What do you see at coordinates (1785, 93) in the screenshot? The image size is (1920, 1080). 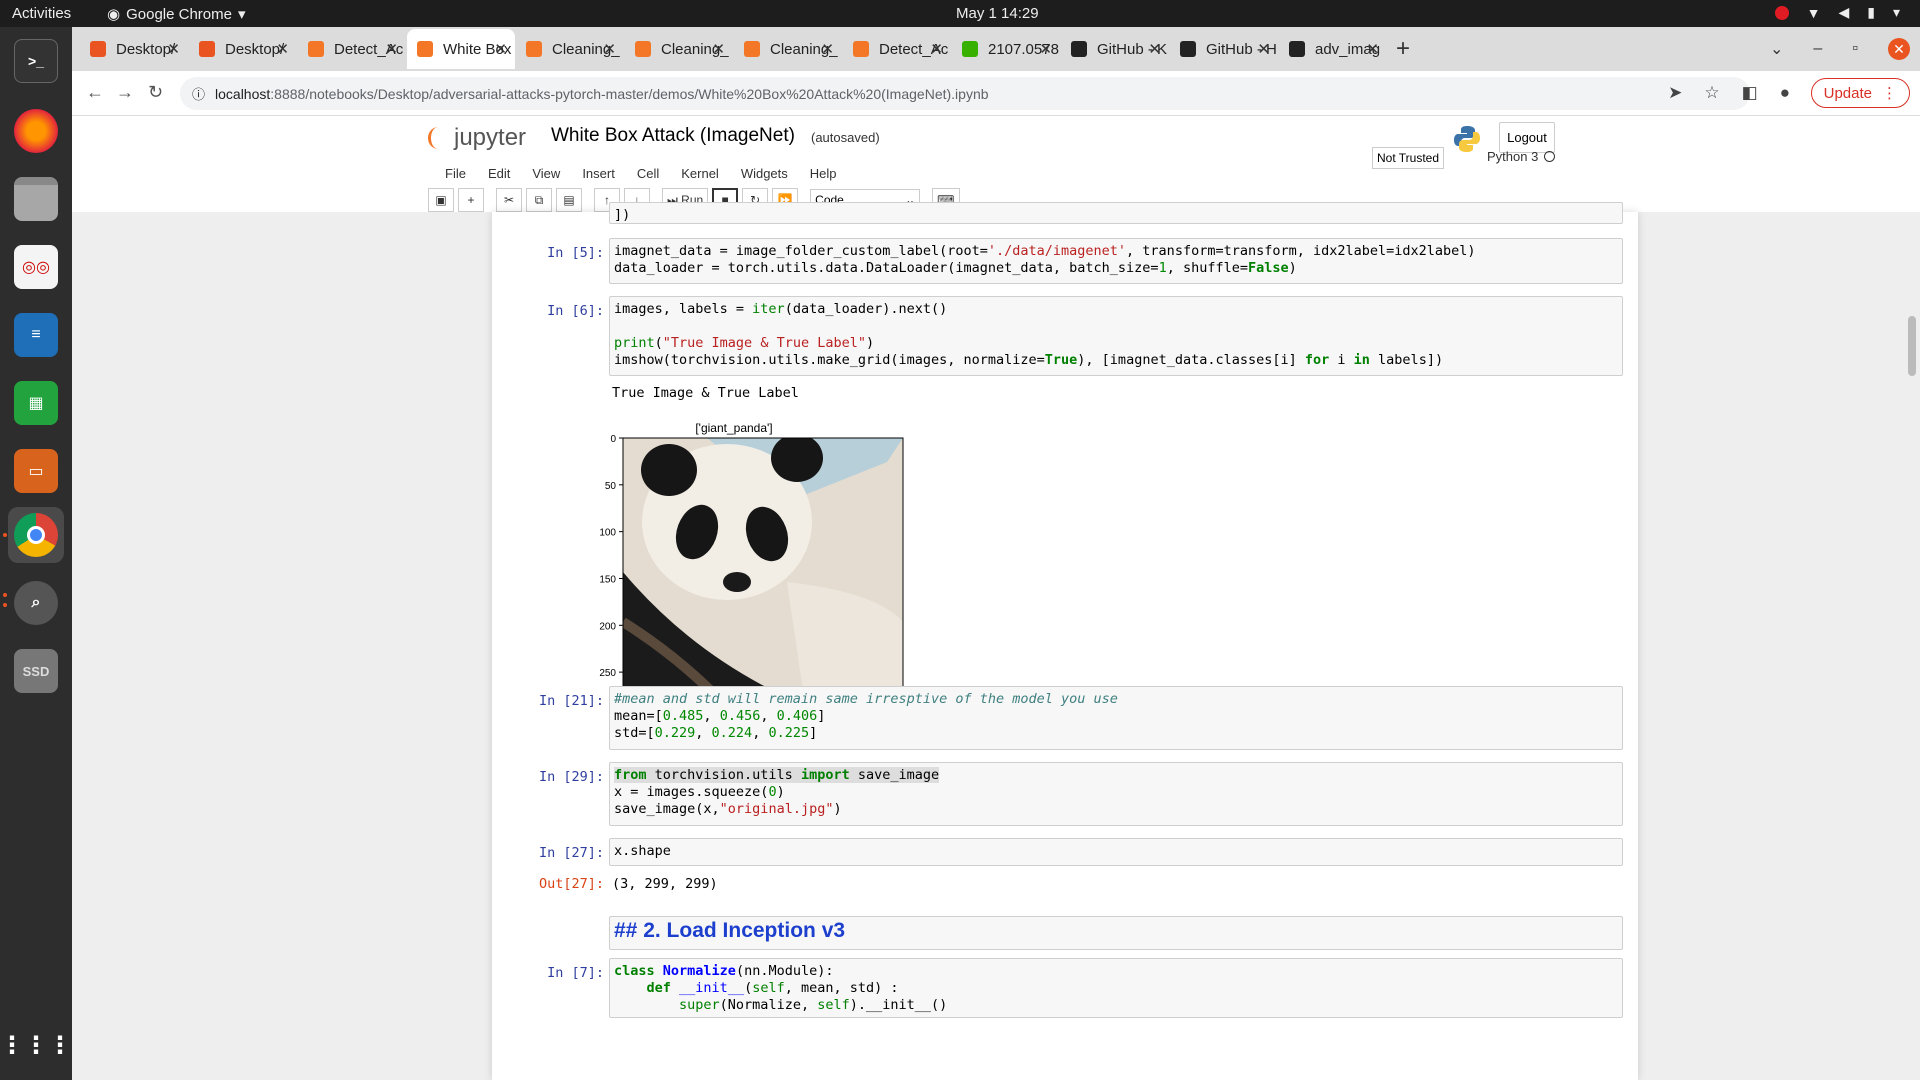 I see `profile-icon: ●` at bounding box center [1785, 93].